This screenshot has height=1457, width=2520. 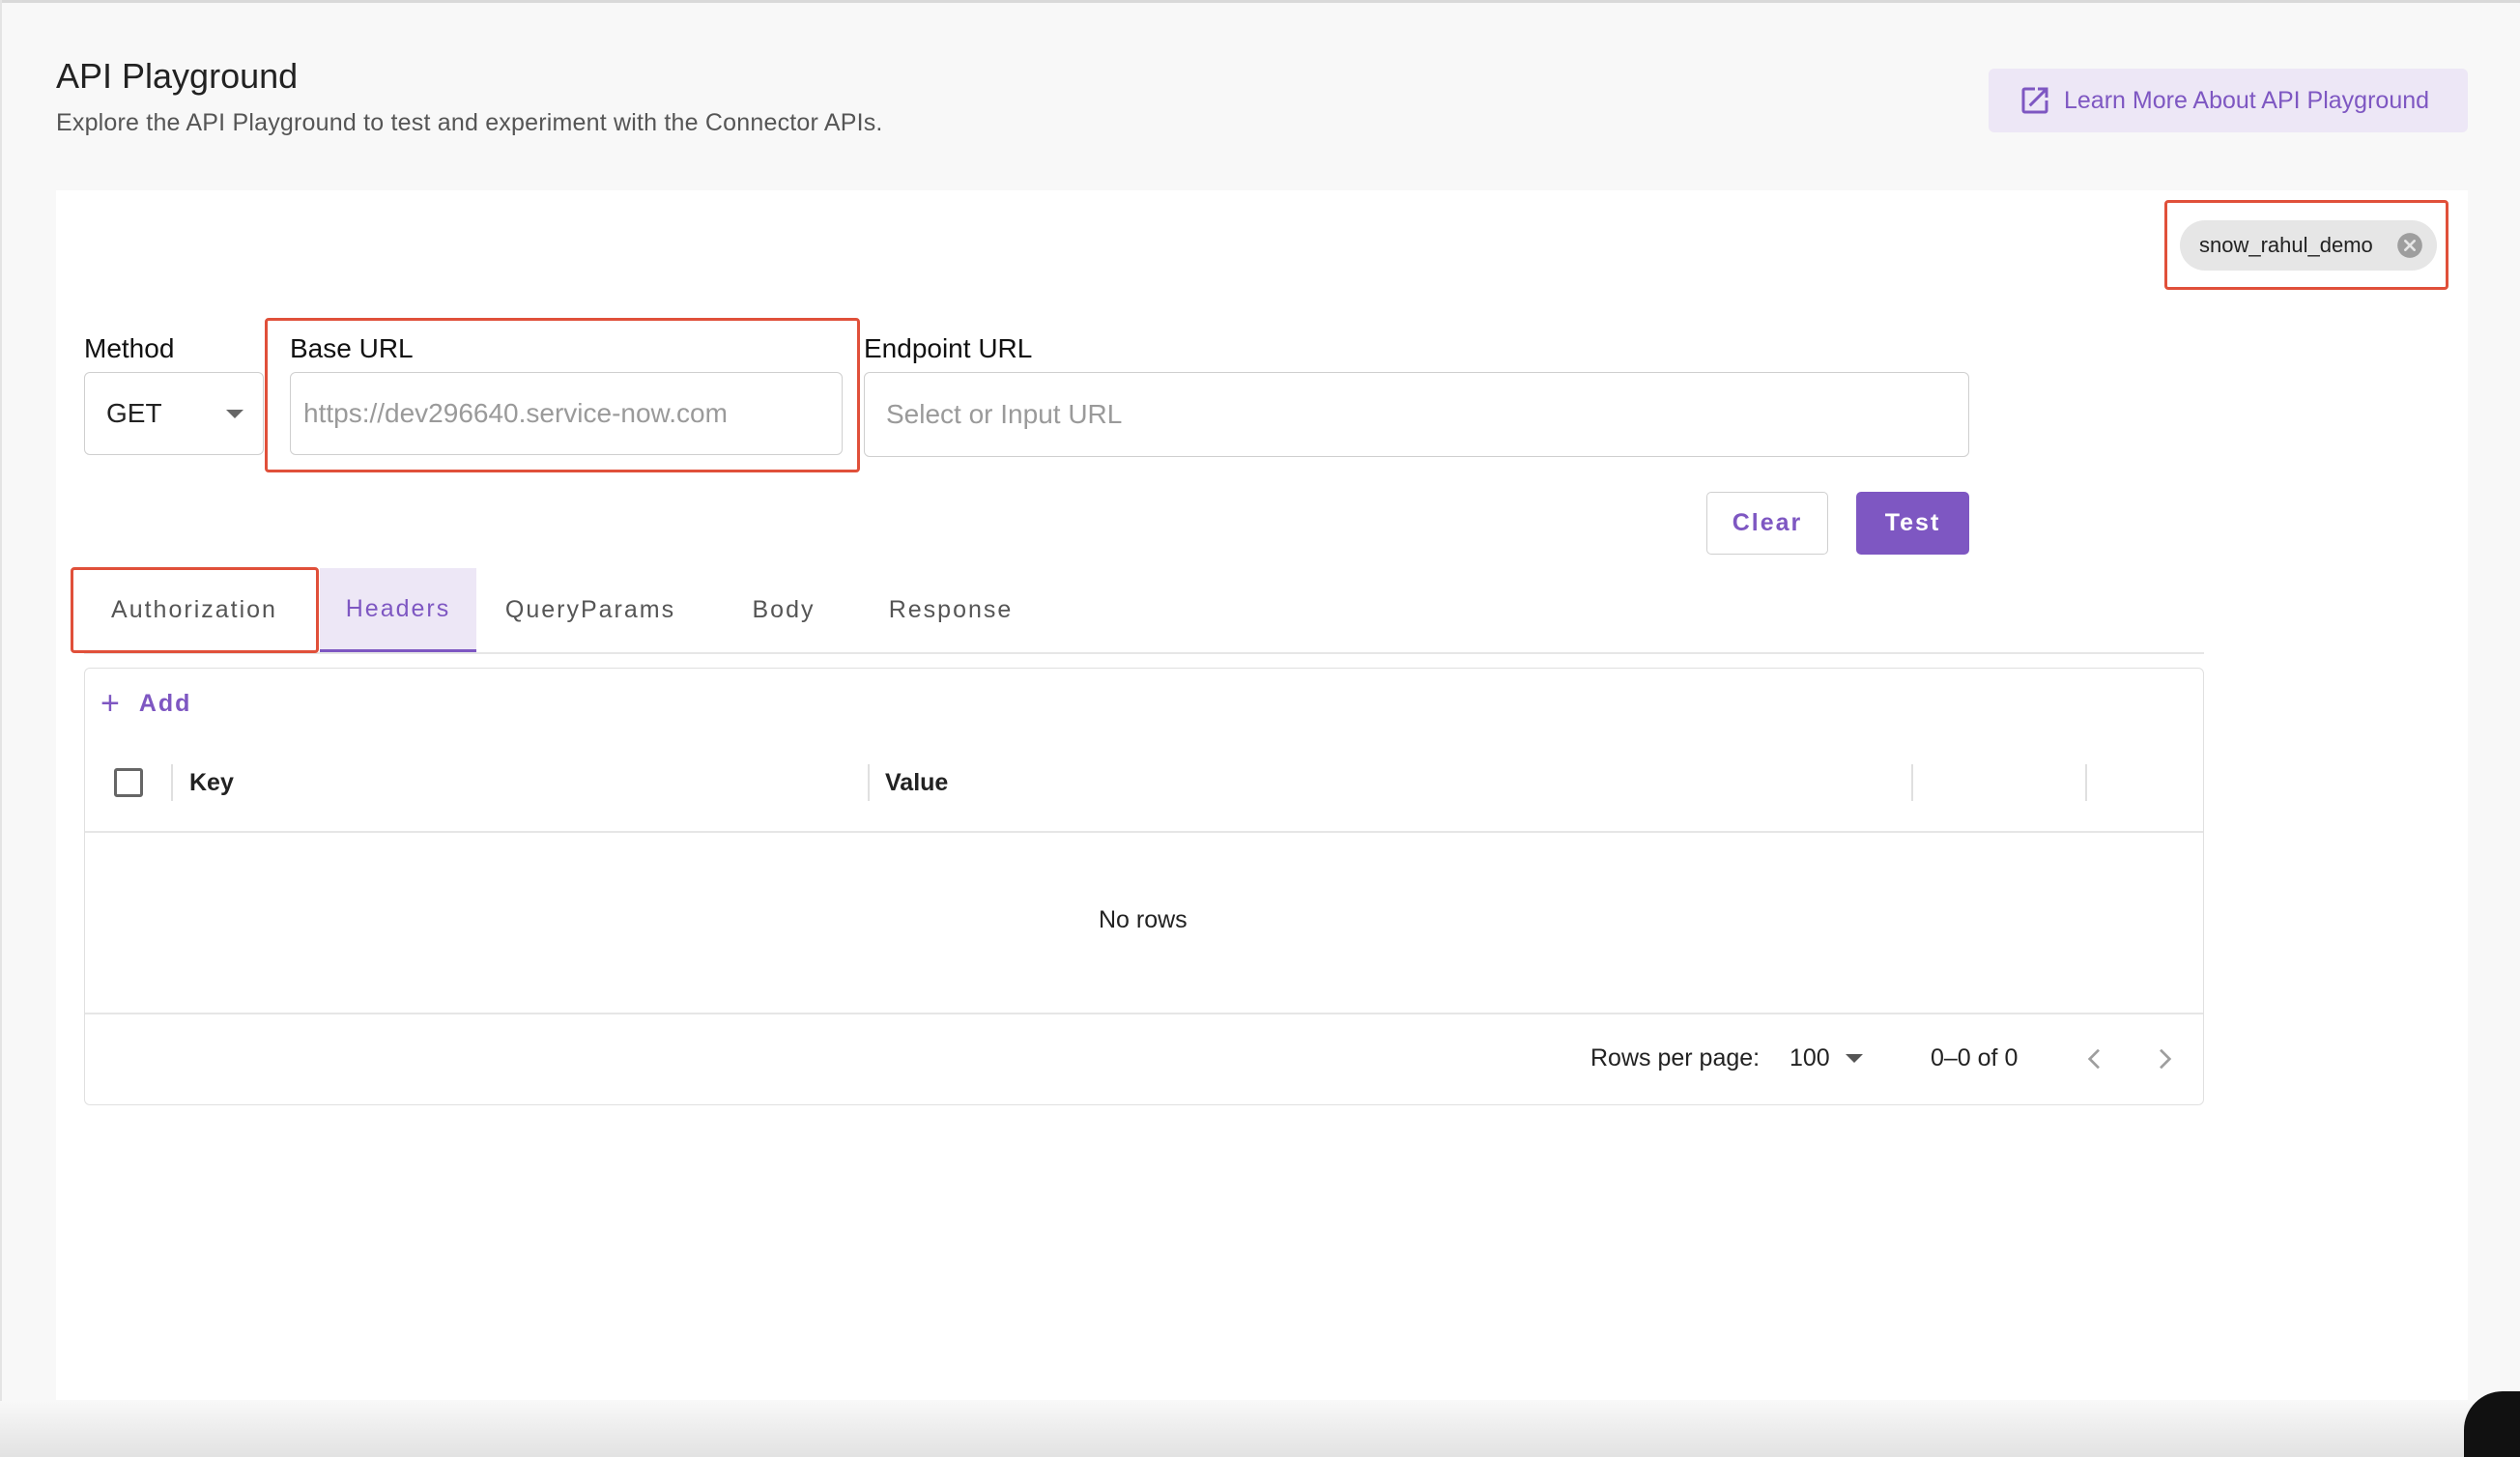 What do you see at coordinates (1767, 523) in the screenshot?
I see `clear-button: Clear` at bounding box center [1767, 523].